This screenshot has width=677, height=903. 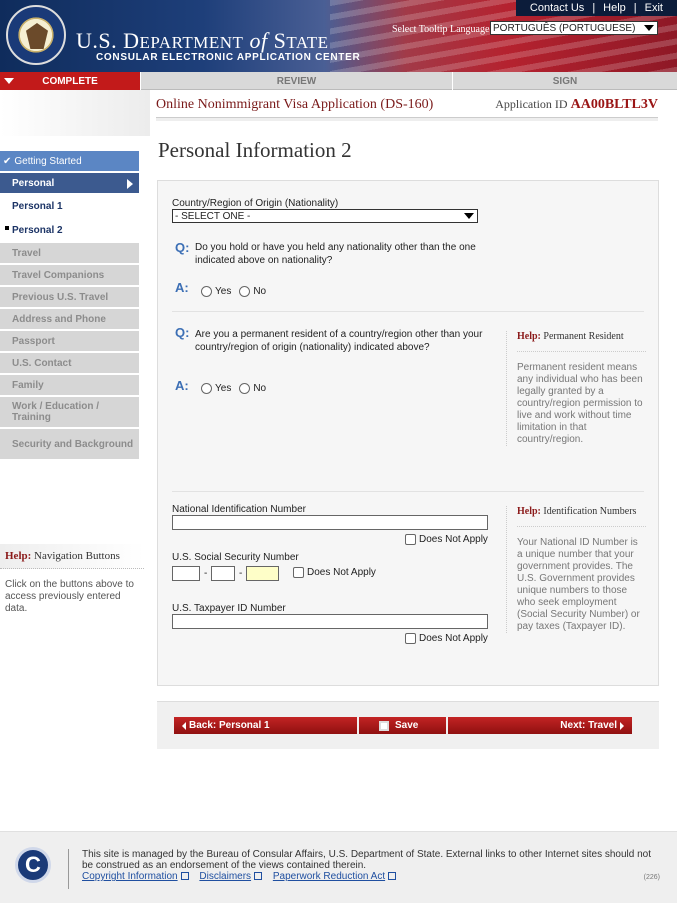 What do you see at coordinates (69, 413) in the screenshot?
I see `sidebar-item-work-education: Work / Education / Training` at bounding box center [69, 413].